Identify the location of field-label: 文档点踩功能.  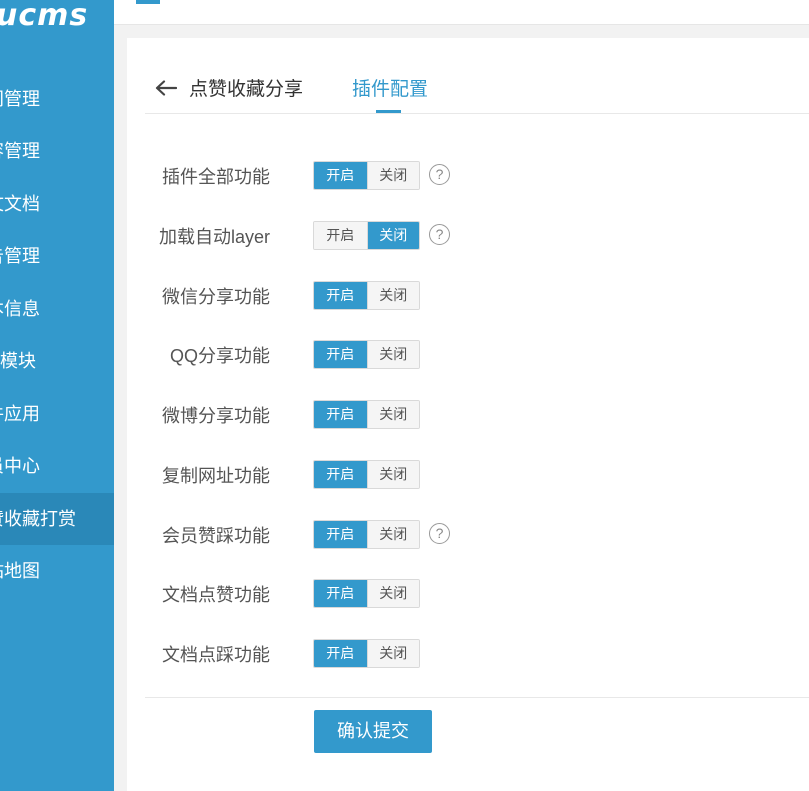
(216, 655).